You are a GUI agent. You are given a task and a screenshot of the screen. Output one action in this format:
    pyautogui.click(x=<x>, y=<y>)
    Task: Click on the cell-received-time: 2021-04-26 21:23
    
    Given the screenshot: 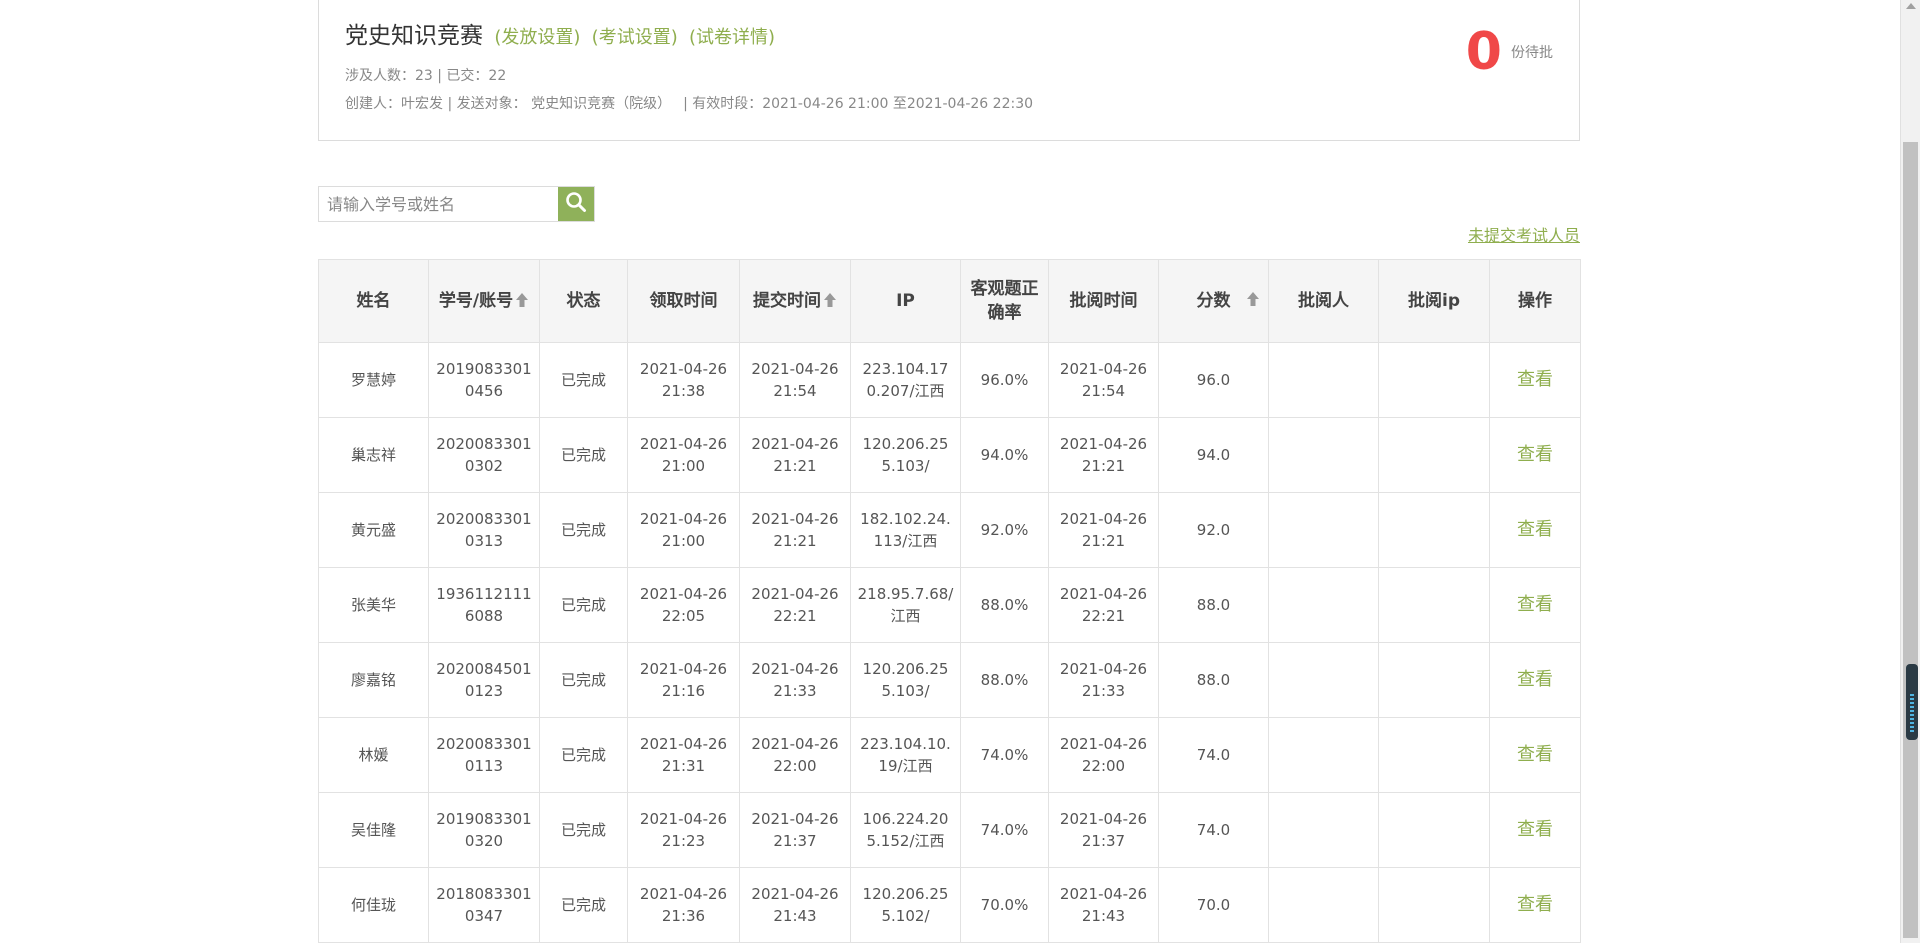 What is the action you would take?
    pyautogui.click(x=683, y=830)
    